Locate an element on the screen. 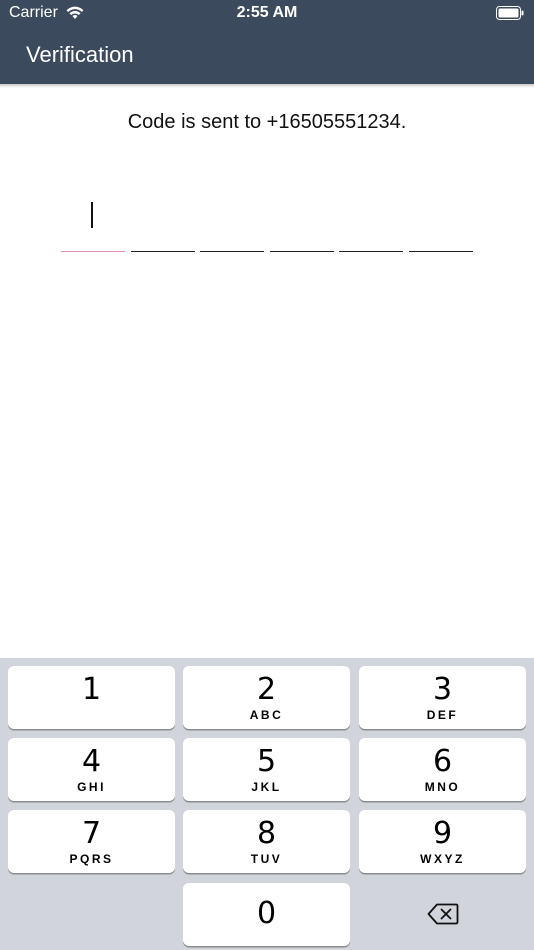  header-shadow is located at coordinates (267, 86).